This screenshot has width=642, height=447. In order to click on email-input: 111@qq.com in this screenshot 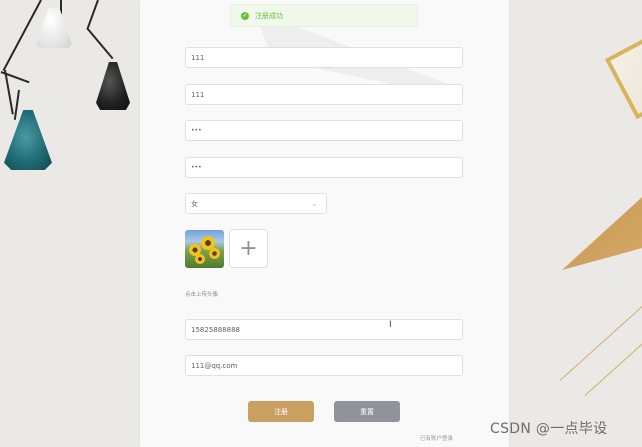, I will do `click(324, 365)`.